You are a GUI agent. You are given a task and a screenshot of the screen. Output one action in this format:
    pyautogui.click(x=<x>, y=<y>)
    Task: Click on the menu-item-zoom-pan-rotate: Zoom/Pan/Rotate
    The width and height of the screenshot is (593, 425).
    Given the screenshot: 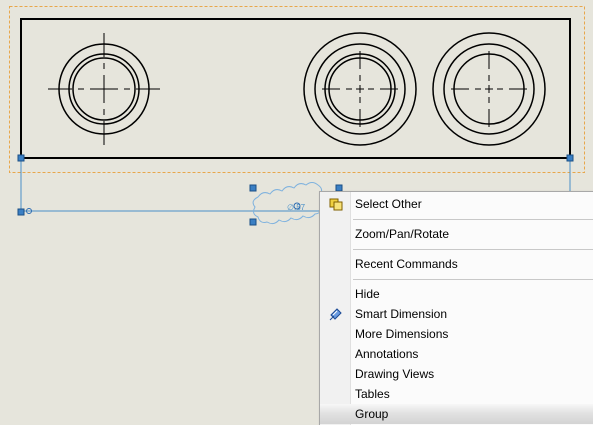 What is the action you would take?
    pyautogui.click(x=456, y=234)
    